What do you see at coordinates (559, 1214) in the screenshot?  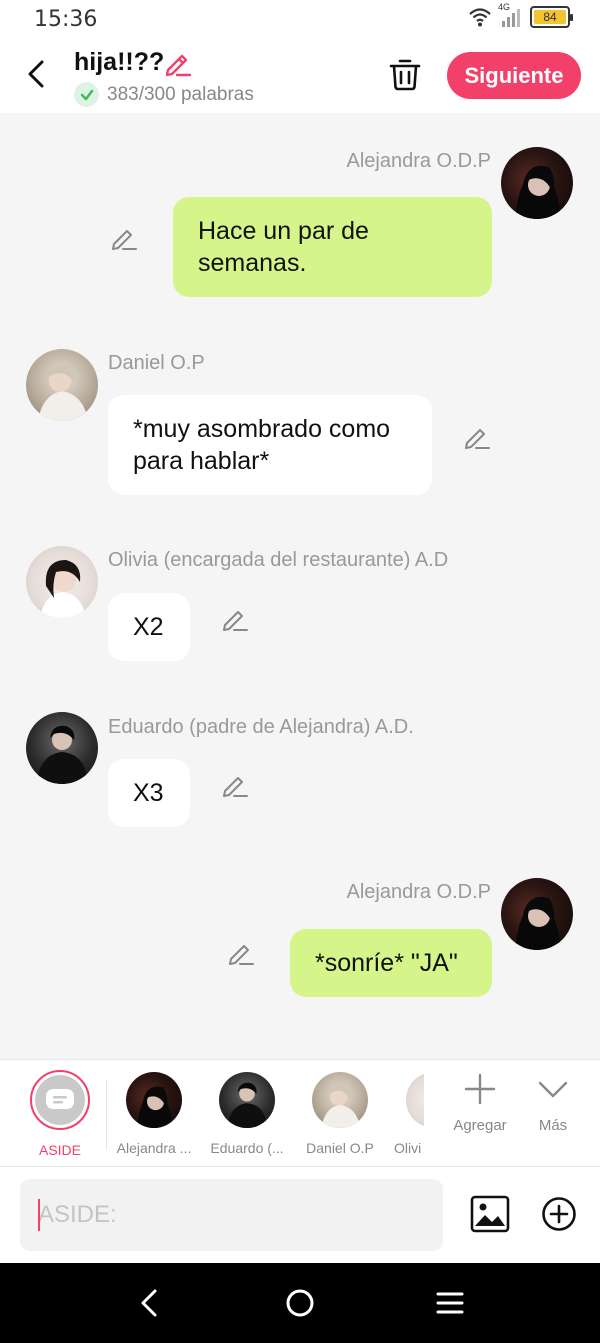 I see `add-circle-icon` at bounding box center [559, 1214].